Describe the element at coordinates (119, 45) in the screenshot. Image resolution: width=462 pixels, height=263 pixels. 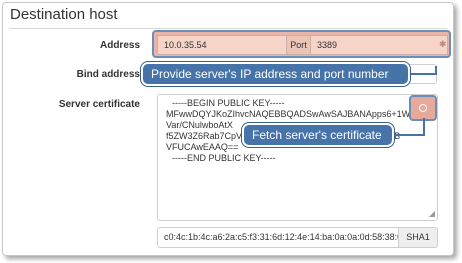
I see `address-label: Address` at that location.